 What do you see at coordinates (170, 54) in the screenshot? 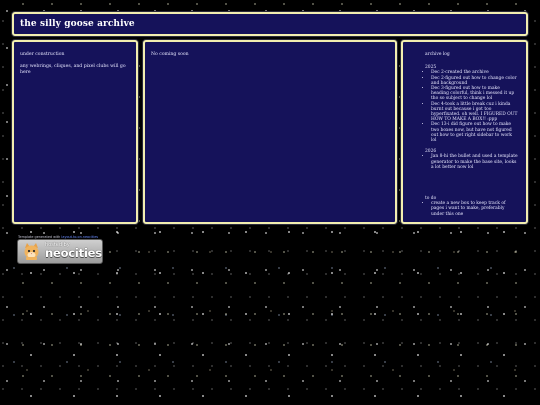
I see `main-content-text: No coming soon` at bounding box center [170, 54].